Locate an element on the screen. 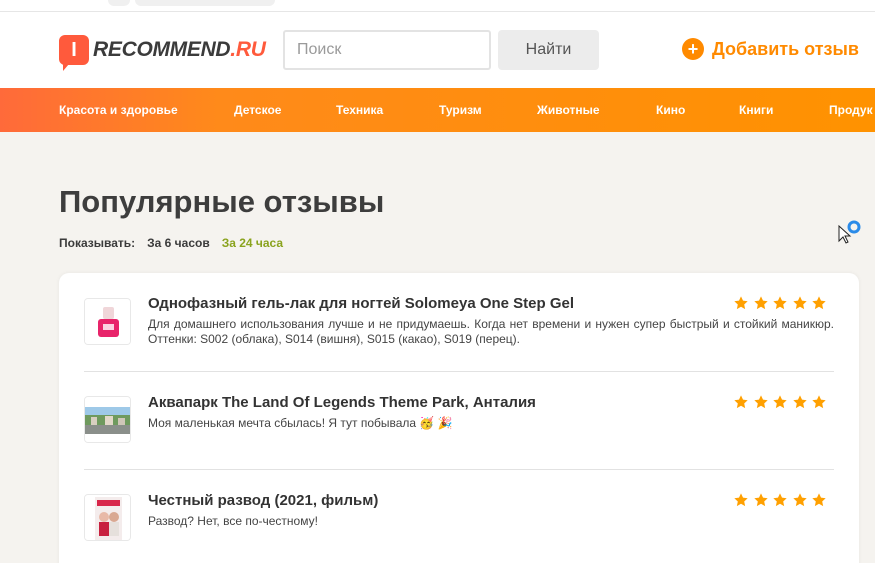 The width and height of the screenshot is (875, 563). nav-item-animals: Животные is located at coordinates (568, 110).